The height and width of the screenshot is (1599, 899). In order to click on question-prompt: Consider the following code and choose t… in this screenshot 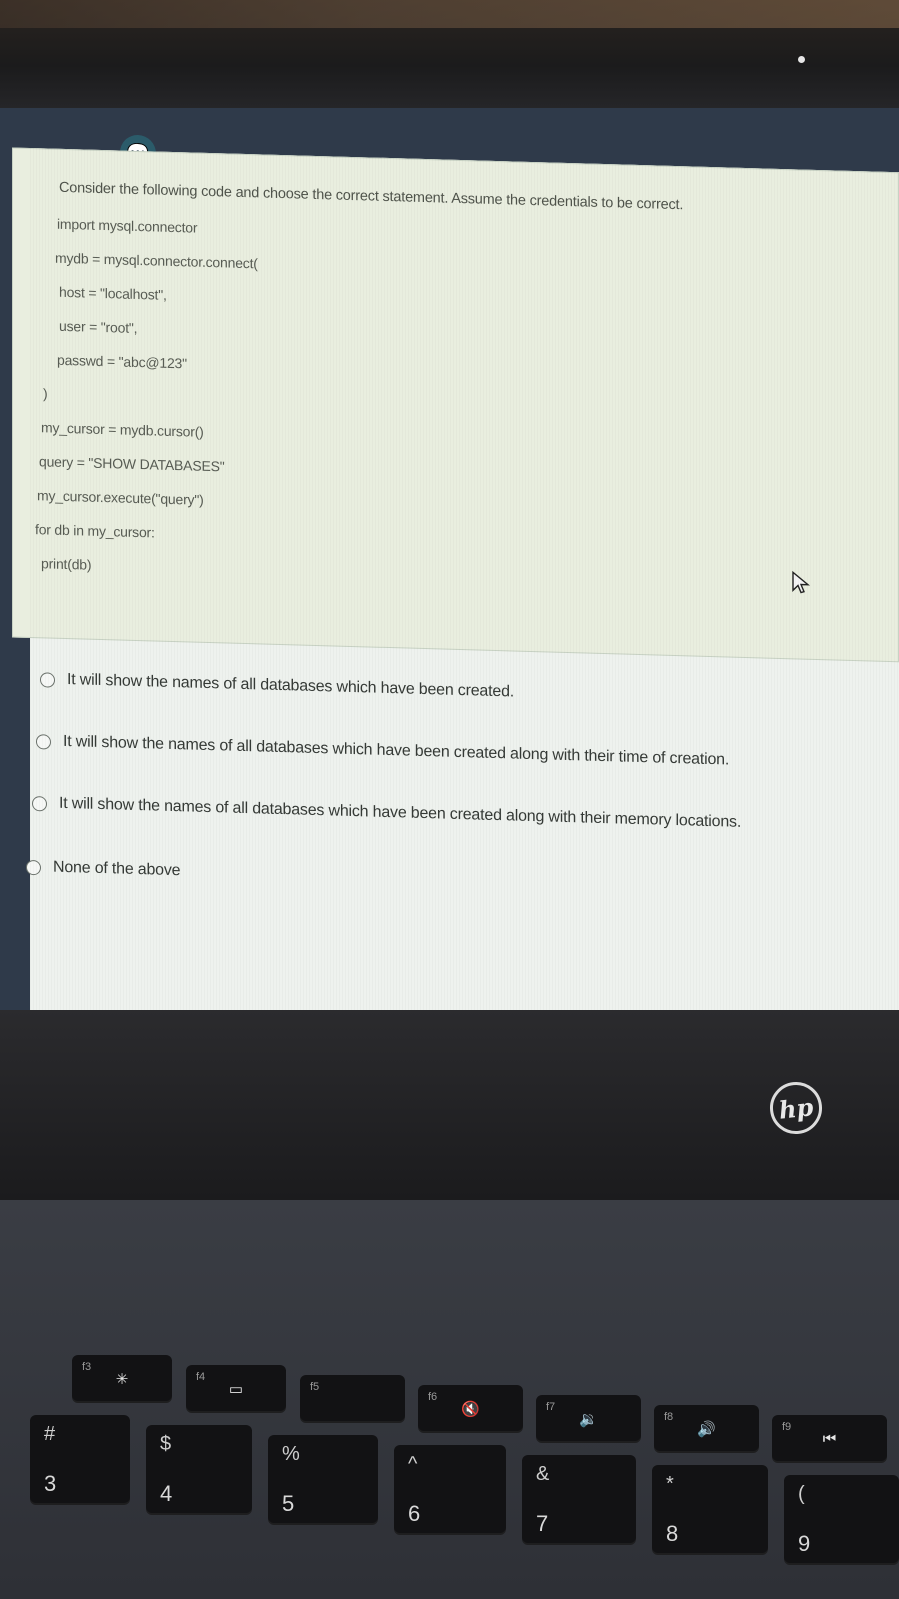, I will do `click(371, 196)`.